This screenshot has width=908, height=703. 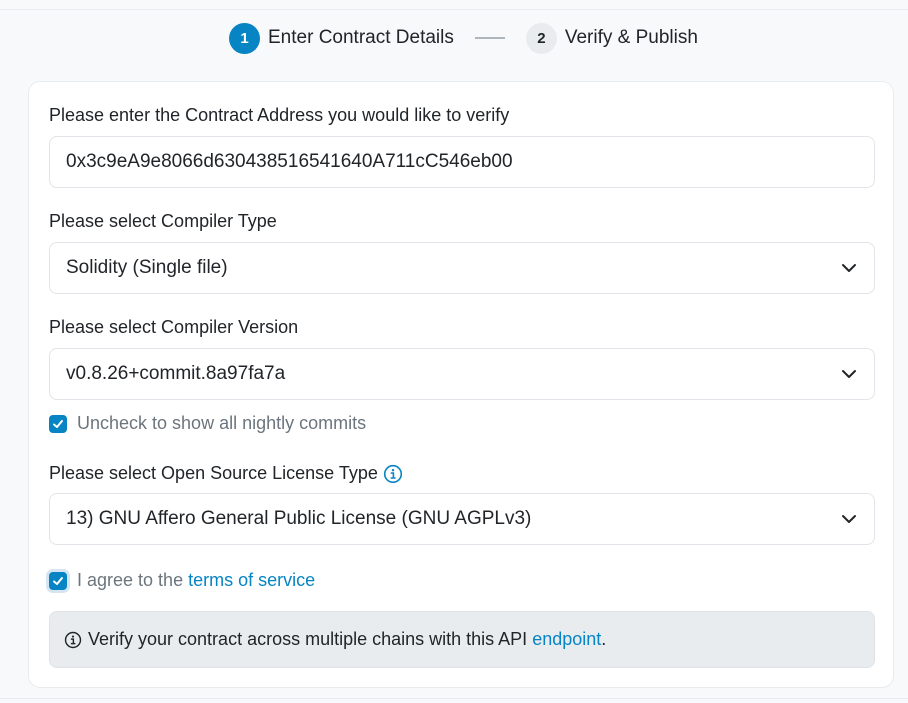 What do you see at coordinates (361, 37) in the screenshot?
I see `step-1-label: Enter Contract Details` at bounding box center [361, 37].